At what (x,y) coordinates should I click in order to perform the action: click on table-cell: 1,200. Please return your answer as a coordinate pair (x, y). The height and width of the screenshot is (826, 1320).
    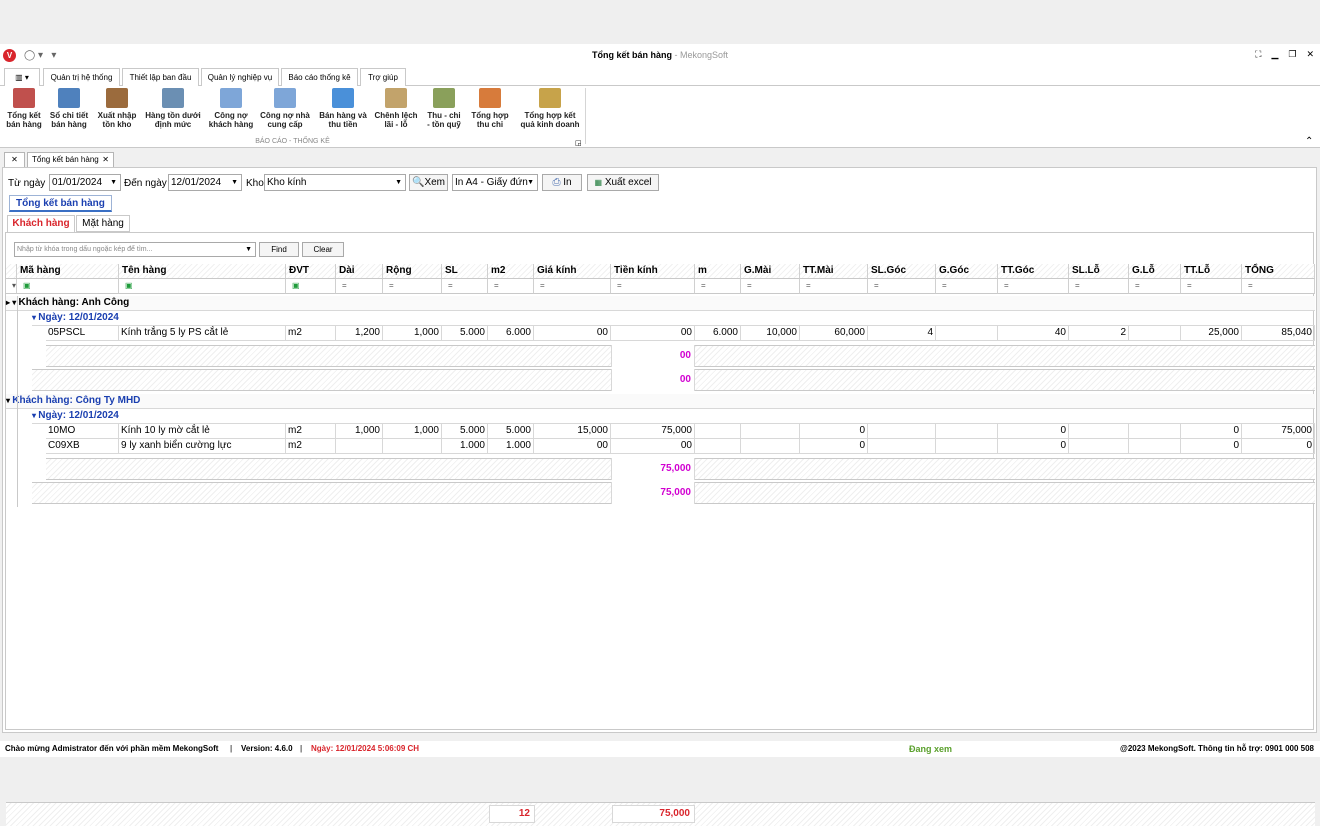
    Looking at the image, I should click on (359, 333).